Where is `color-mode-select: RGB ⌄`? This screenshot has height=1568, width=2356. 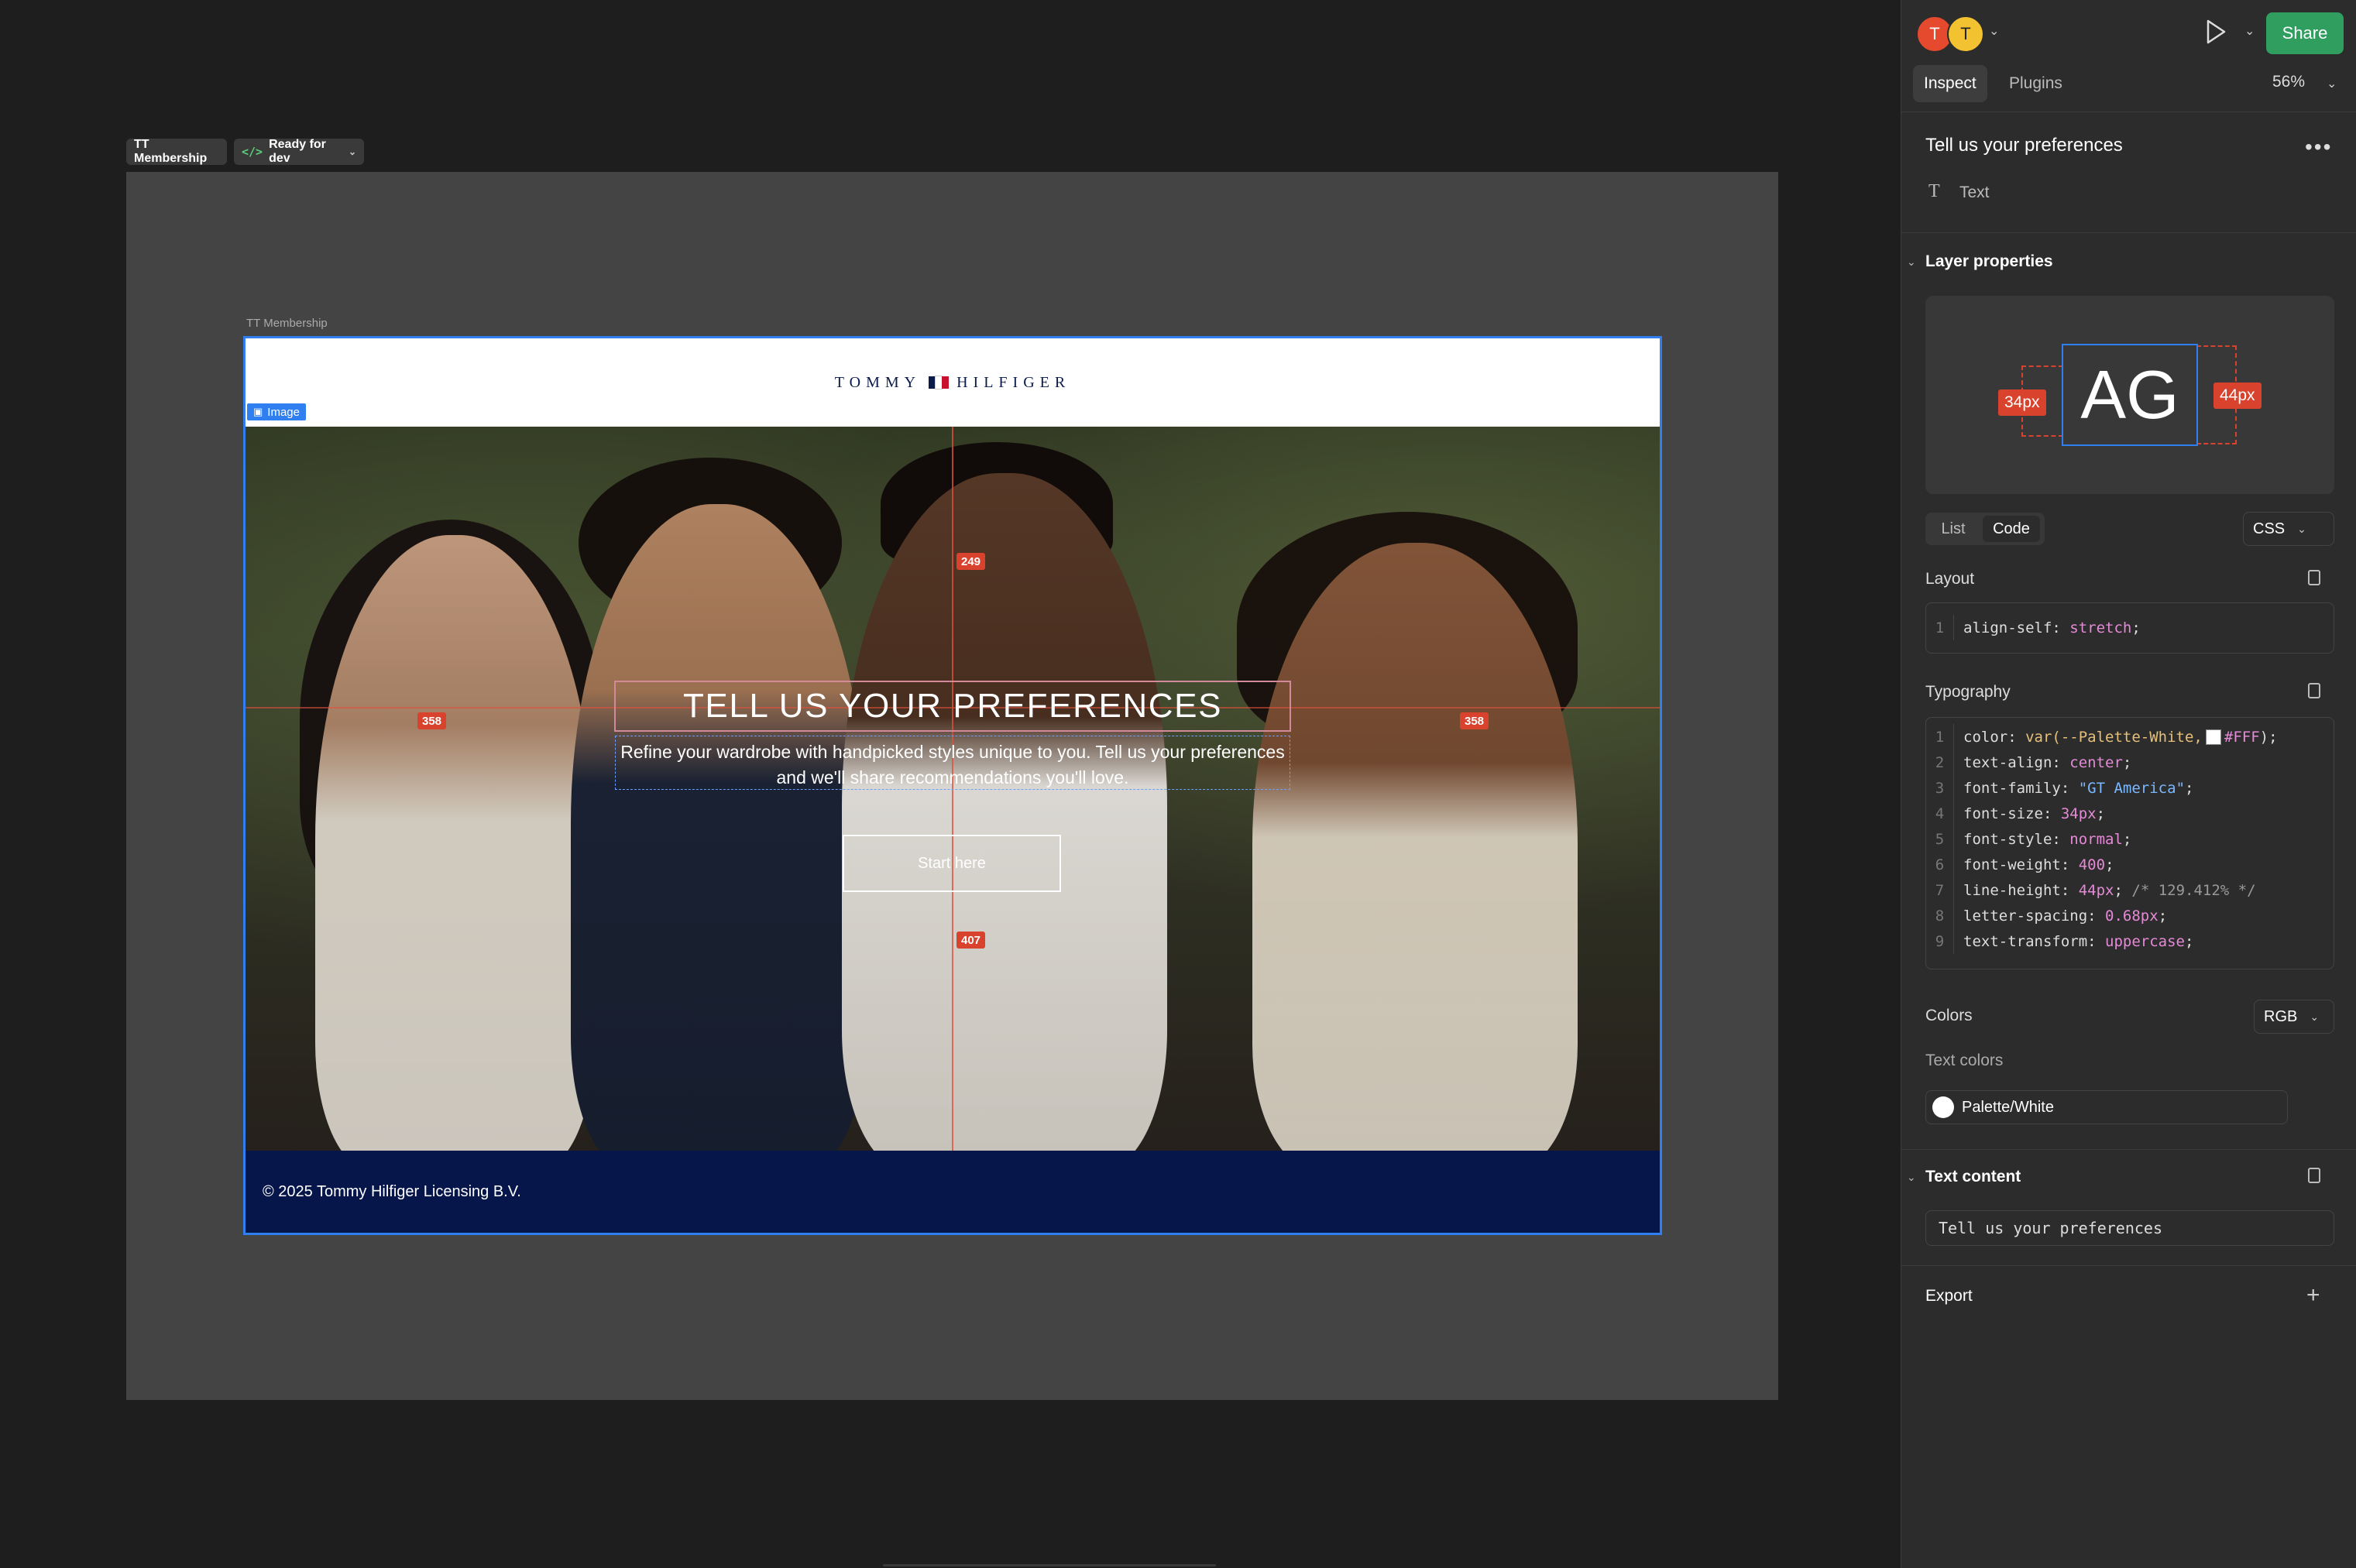 color-mode-select: RGB ⌄ is located at coordinates (2294, 1017).